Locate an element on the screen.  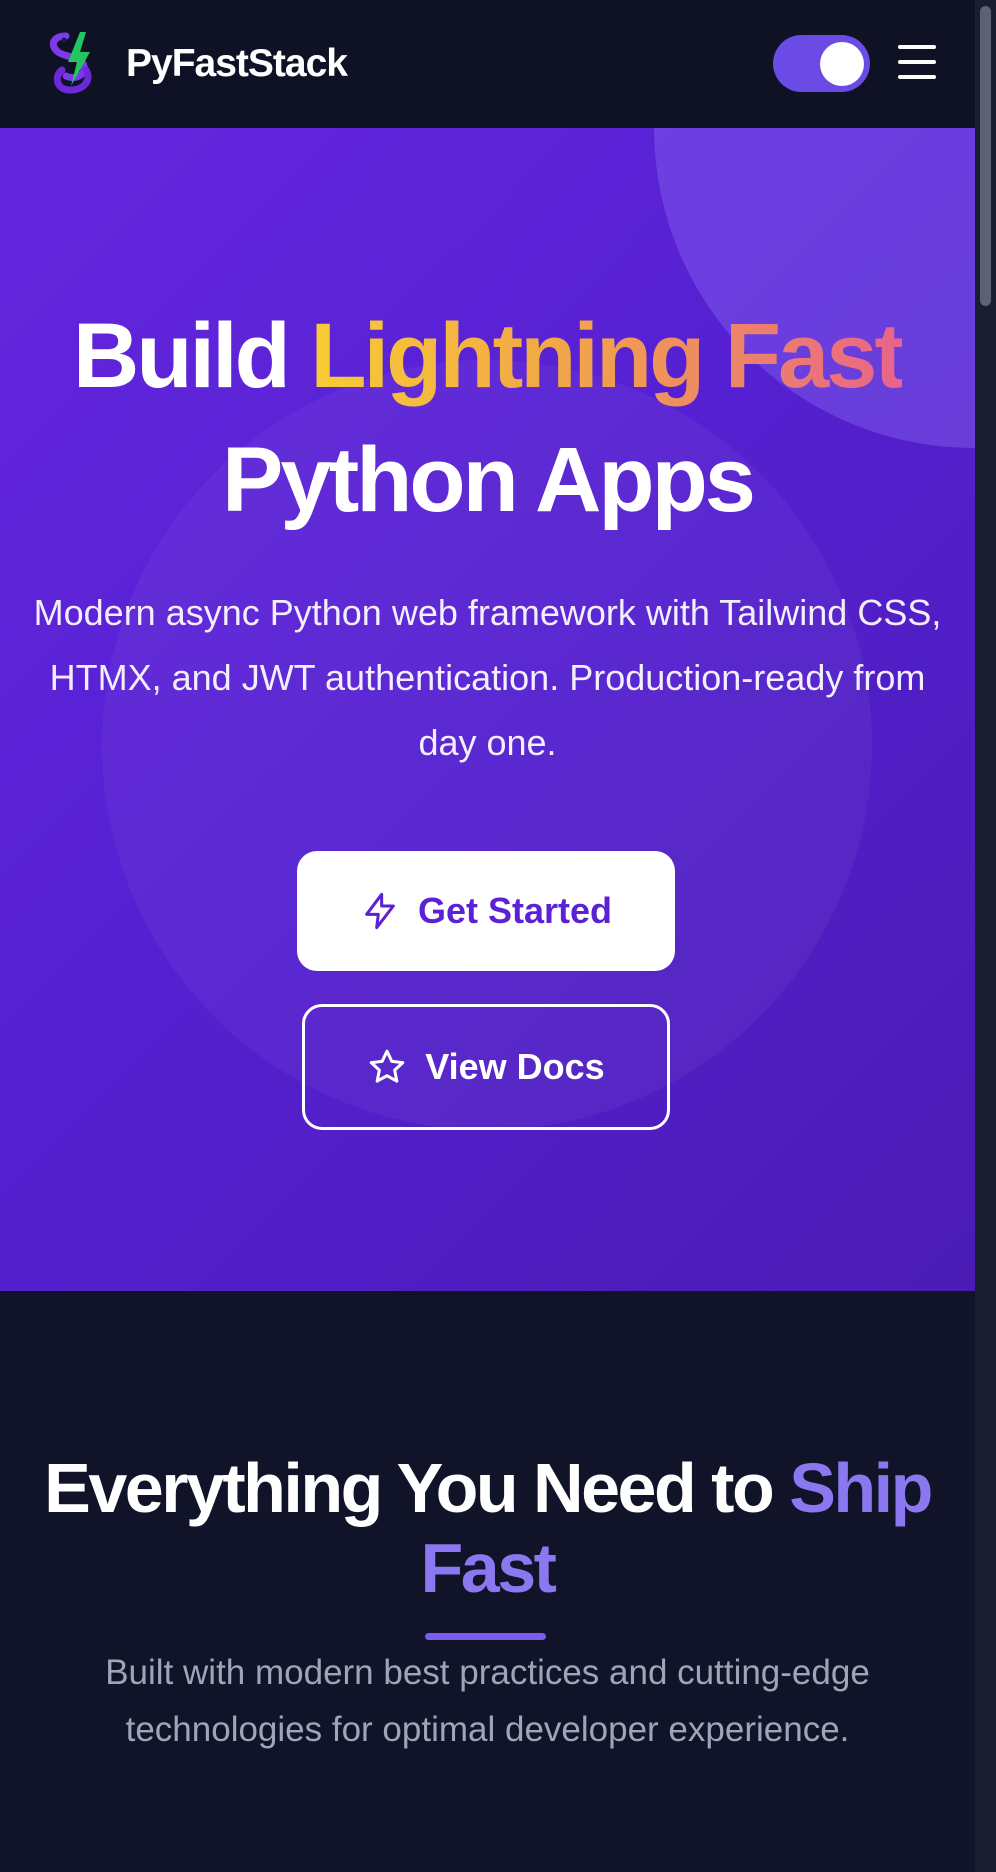
hero-title-line2: Python Apps is located at coordinates (489, 480).